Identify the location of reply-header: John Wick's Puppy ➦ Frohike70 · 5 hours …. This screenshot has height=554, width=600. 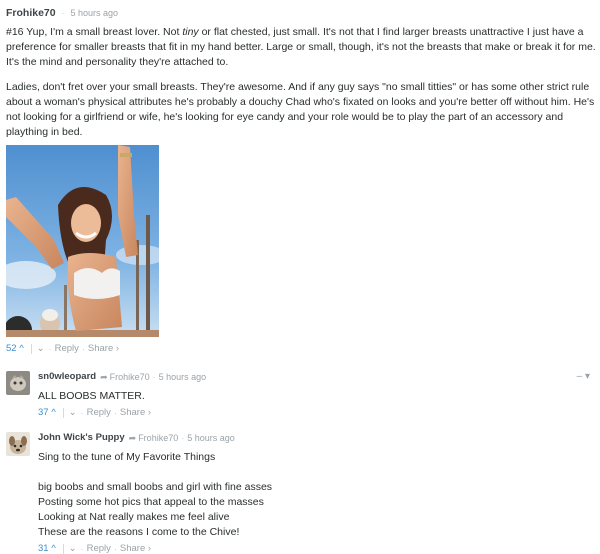
(317, 438).